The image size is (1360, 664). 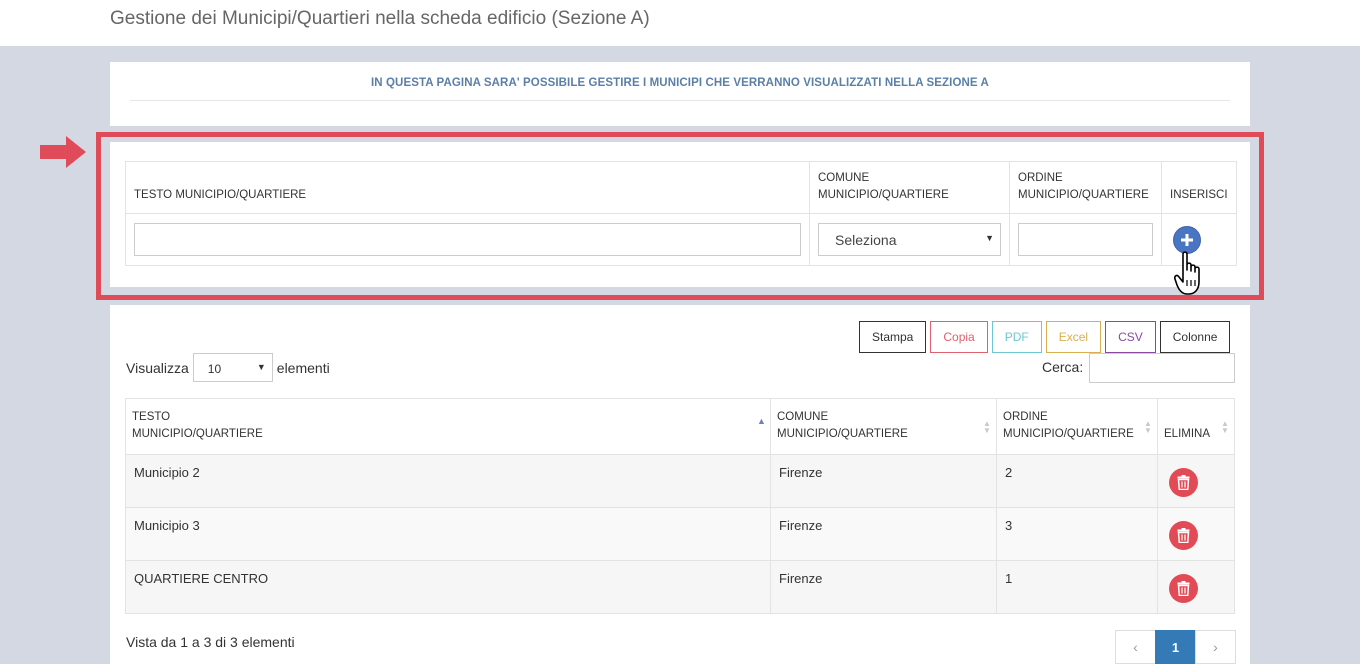 I want to click on table-row: Municipio 2 Firenze 2, so click(x=680, y=481).